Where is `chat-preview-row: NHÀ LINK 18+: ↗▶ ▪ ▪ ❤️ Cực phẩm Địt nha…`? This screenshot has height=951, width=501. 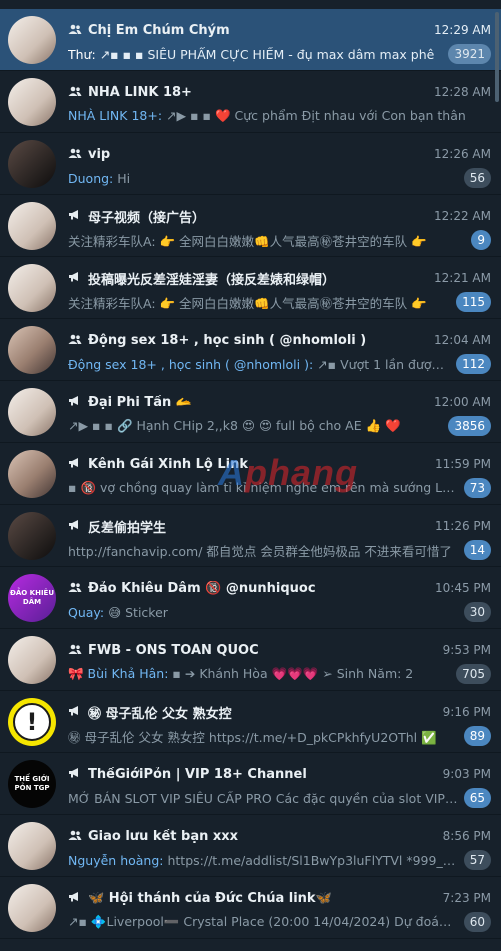
chat-preview-row: NHÀ LINK 18+: ↗▶ ▪ ▪ ❤️ Cực phẩm Địt nha… is located at coordinates (279, 116).